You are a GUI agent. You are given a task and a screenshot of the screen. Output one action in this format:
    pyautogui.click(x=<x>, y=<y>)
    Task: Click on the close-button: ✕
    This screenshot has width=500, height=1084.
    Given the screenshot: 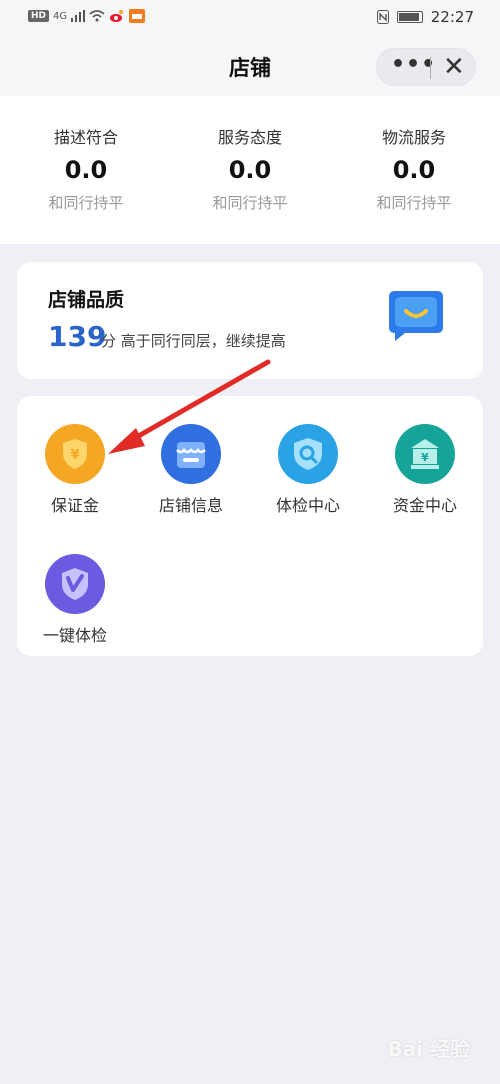 What is the action you would take?
    pyautogui.click(x=454, y=67)
    